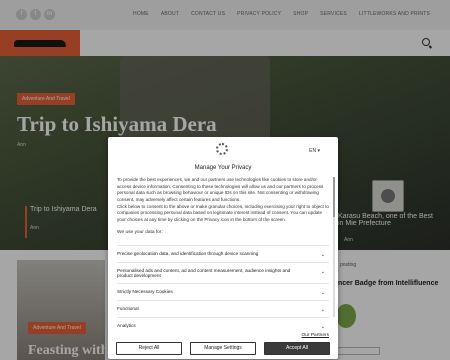  What do you see at coordinates (314, 151) in the screenshot?
I see `language-select: EN ▾` at bounding box center [314, 151].